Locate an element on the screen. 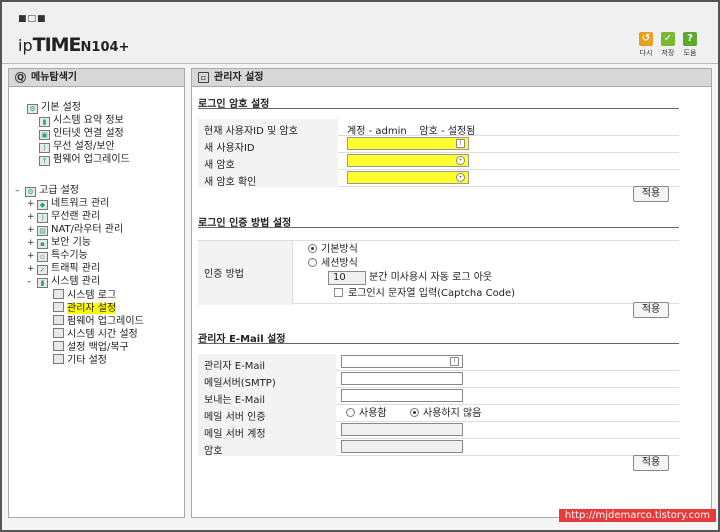  mail-auth-label: 메일 서버 인증 is located at coordinates (235, 417).